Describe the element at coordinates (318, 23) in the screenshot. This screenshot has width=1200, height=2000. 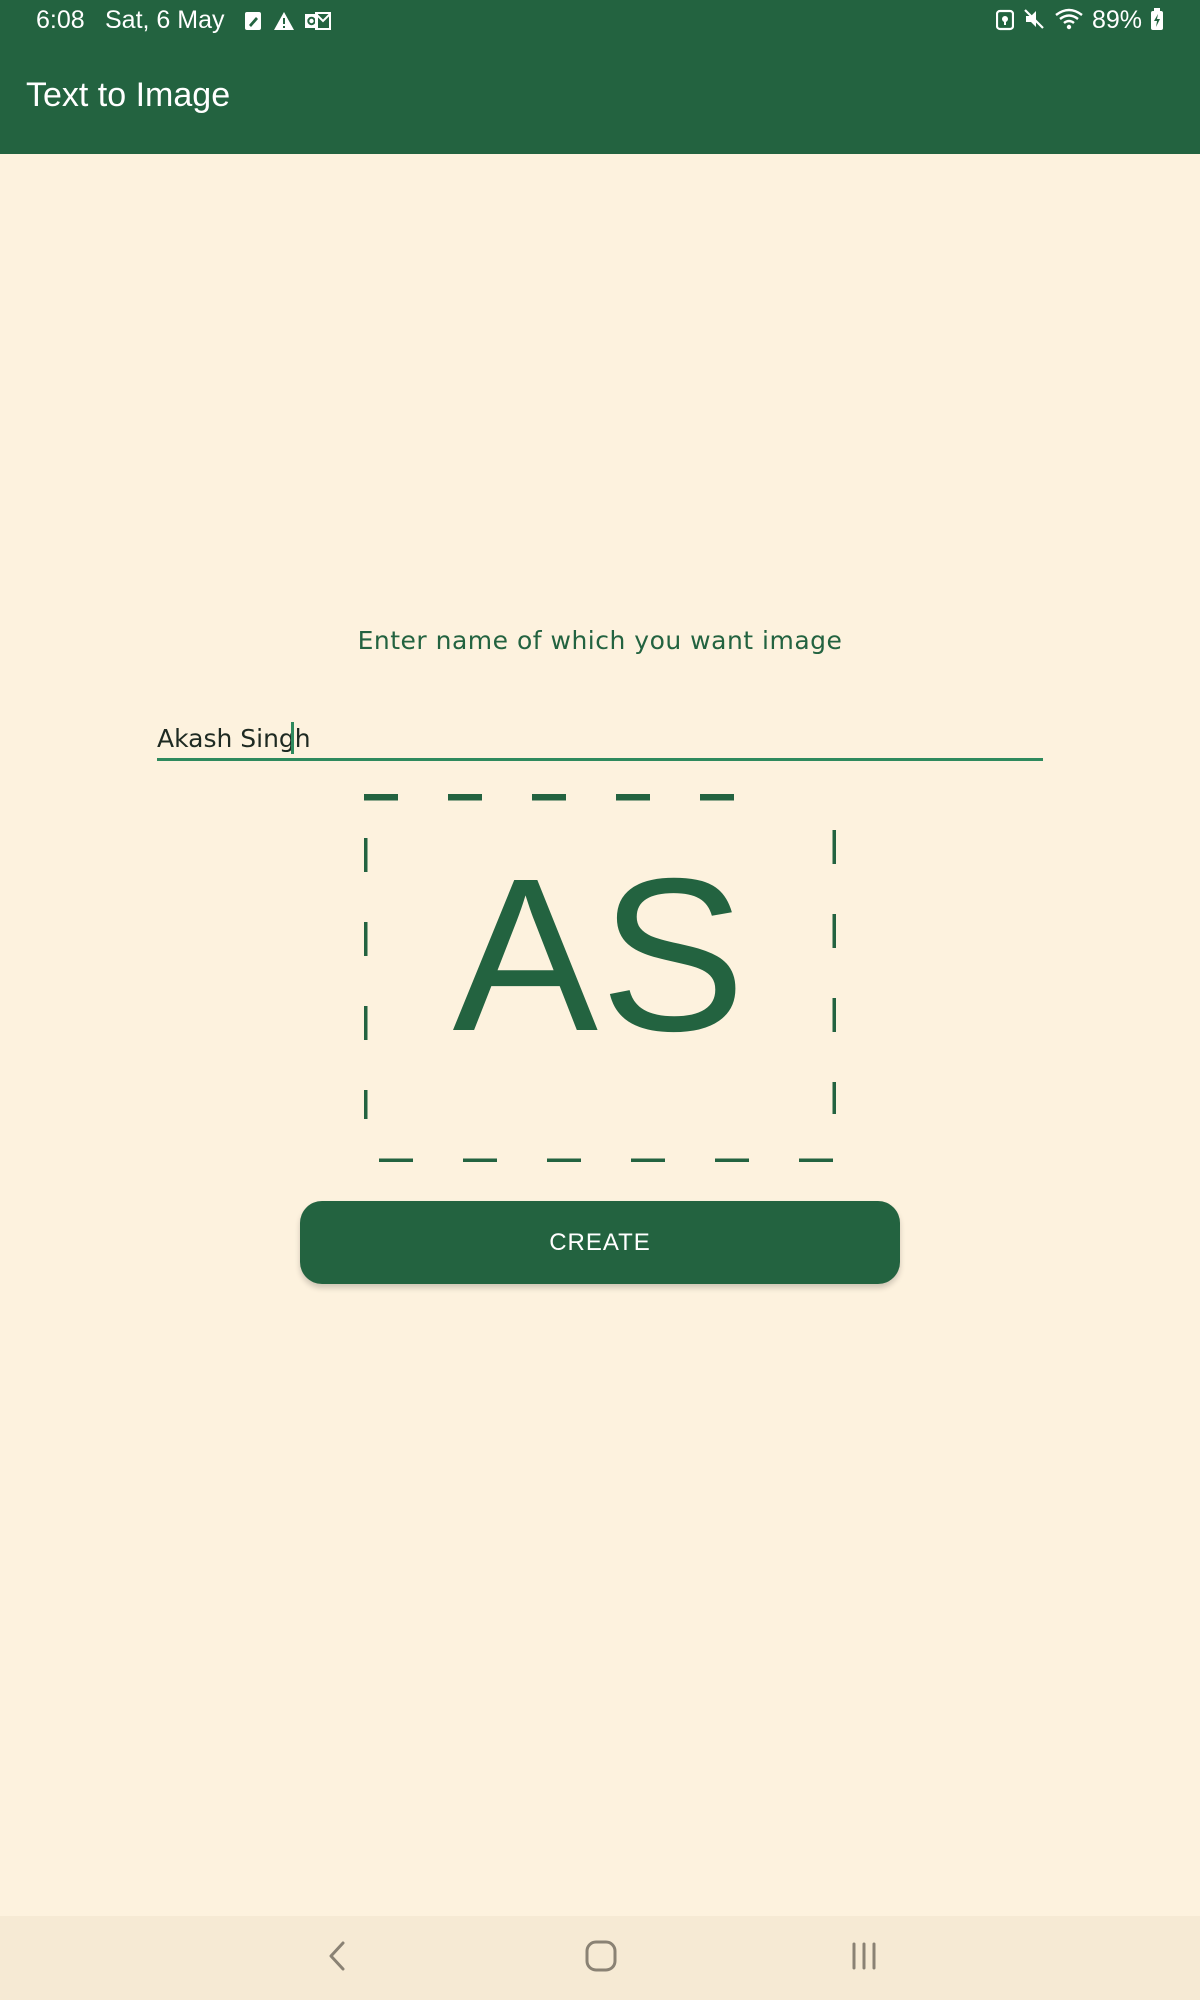
I see `outlook-mail-icon` at that location.